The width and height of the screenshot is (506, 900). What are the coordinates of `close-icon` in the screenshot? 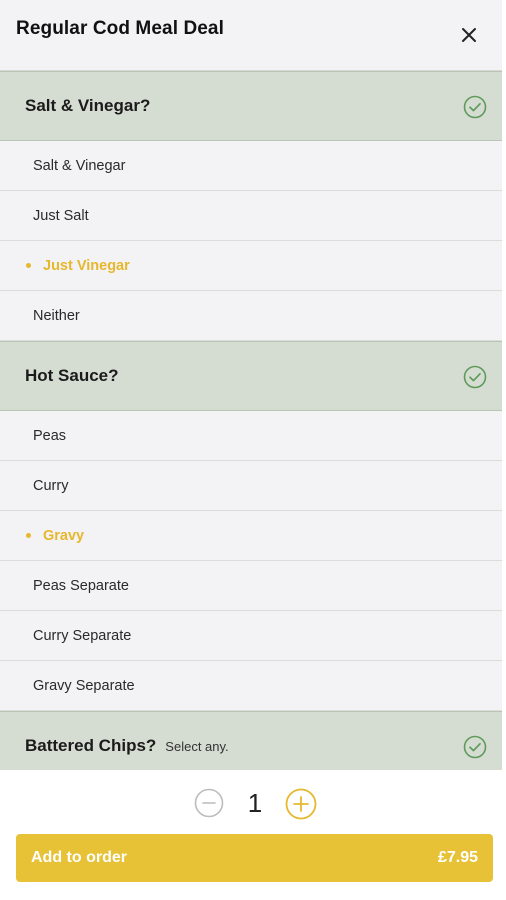 It's located at (469, 35).